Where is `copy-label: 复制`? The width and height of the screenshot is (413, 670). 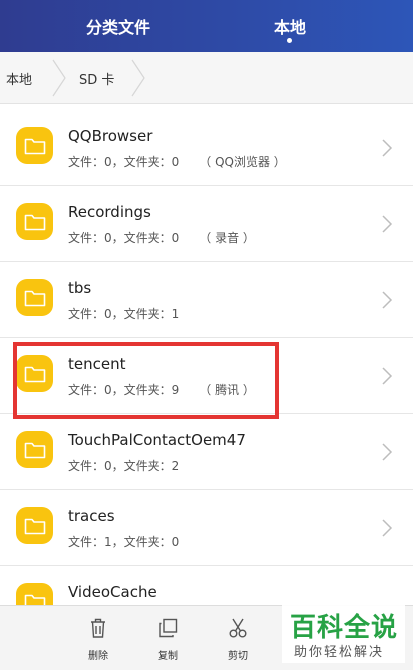
copy-label: 复制 is located at coordinates (168, 656).